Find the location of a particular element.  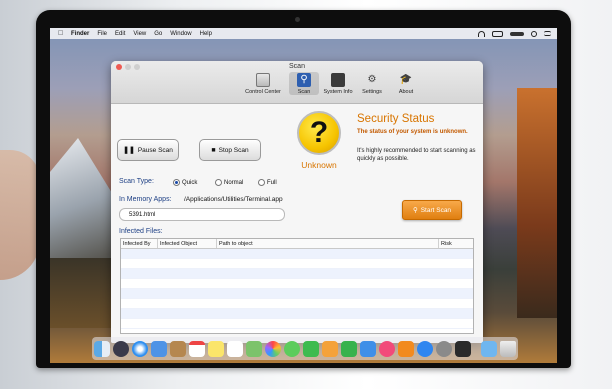

system-info-icon is located at coordinates (338, 80).